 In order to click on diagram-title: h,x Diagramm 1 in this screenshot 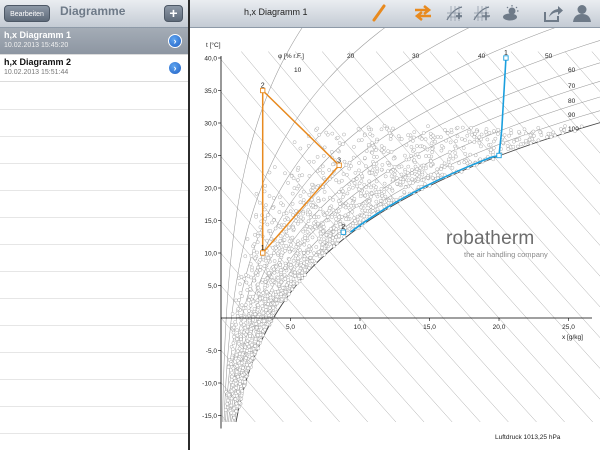, I will do `click(276, 12)`.